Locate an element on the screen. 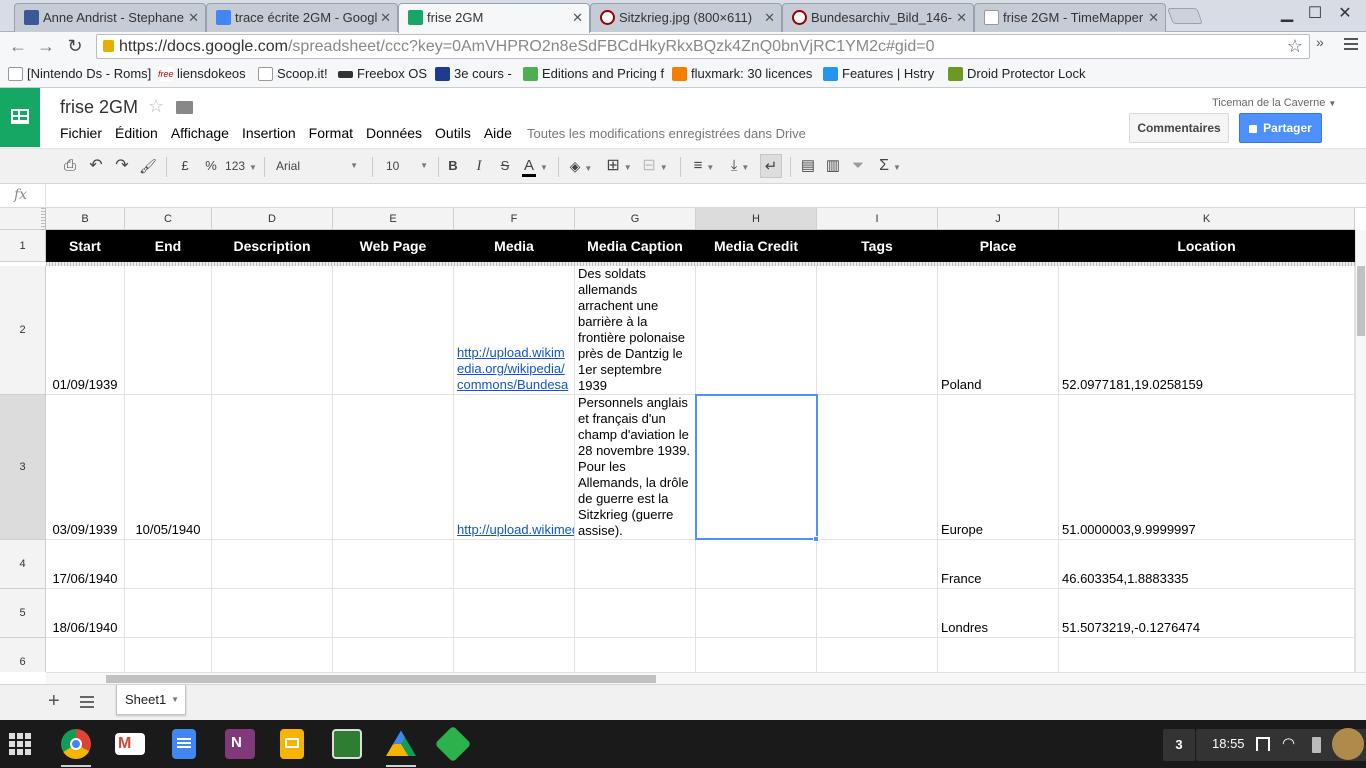  folder-icon is located at coordinates (184, 107).